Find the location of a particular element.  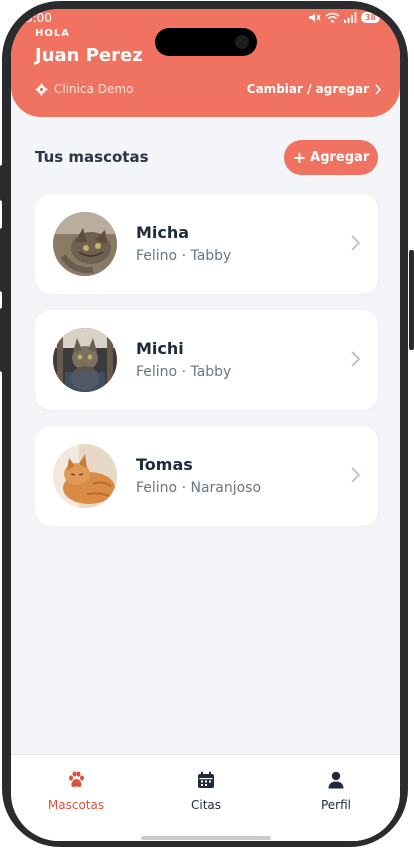

pet-card: Tomas Felino · Naranjoso is located at coordinates (206, 476).